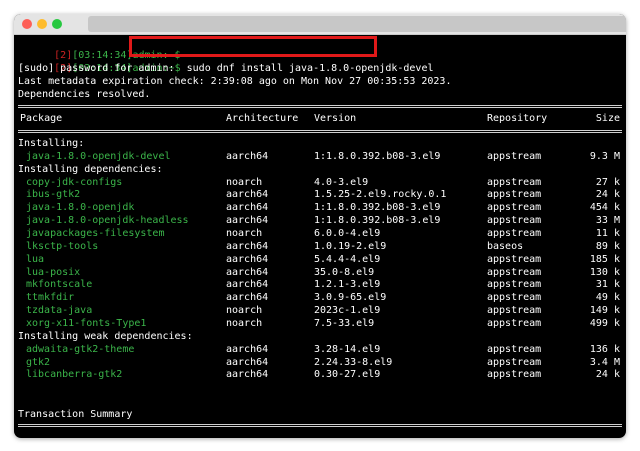 The height and width of the screenshot is (451, 640). Describe the element at coordinates (604, 349) in the screenshot. I see `package-size: 136 k` at that location.